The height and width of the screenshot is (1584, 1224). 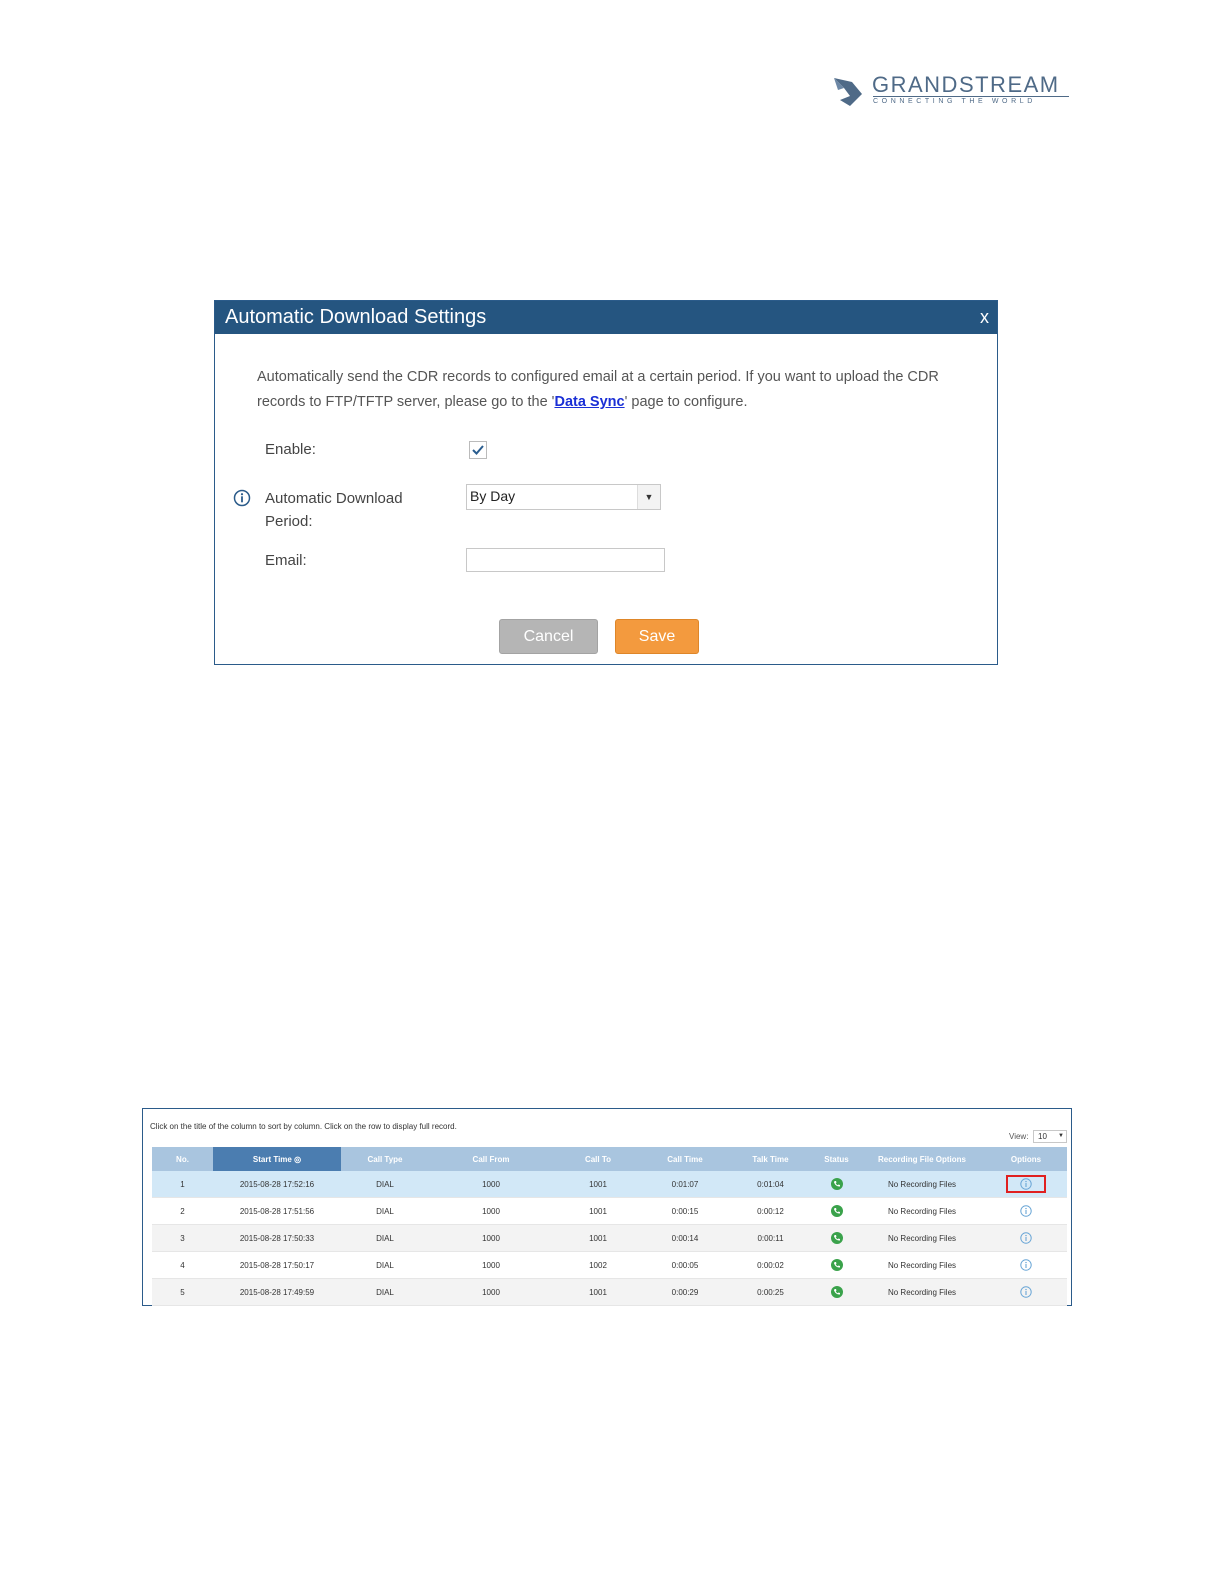 What do you see at coordinates (589, 402) in the screenshot?
I see `data-sync-link: Data Sync` at bounding box center [589, 402].